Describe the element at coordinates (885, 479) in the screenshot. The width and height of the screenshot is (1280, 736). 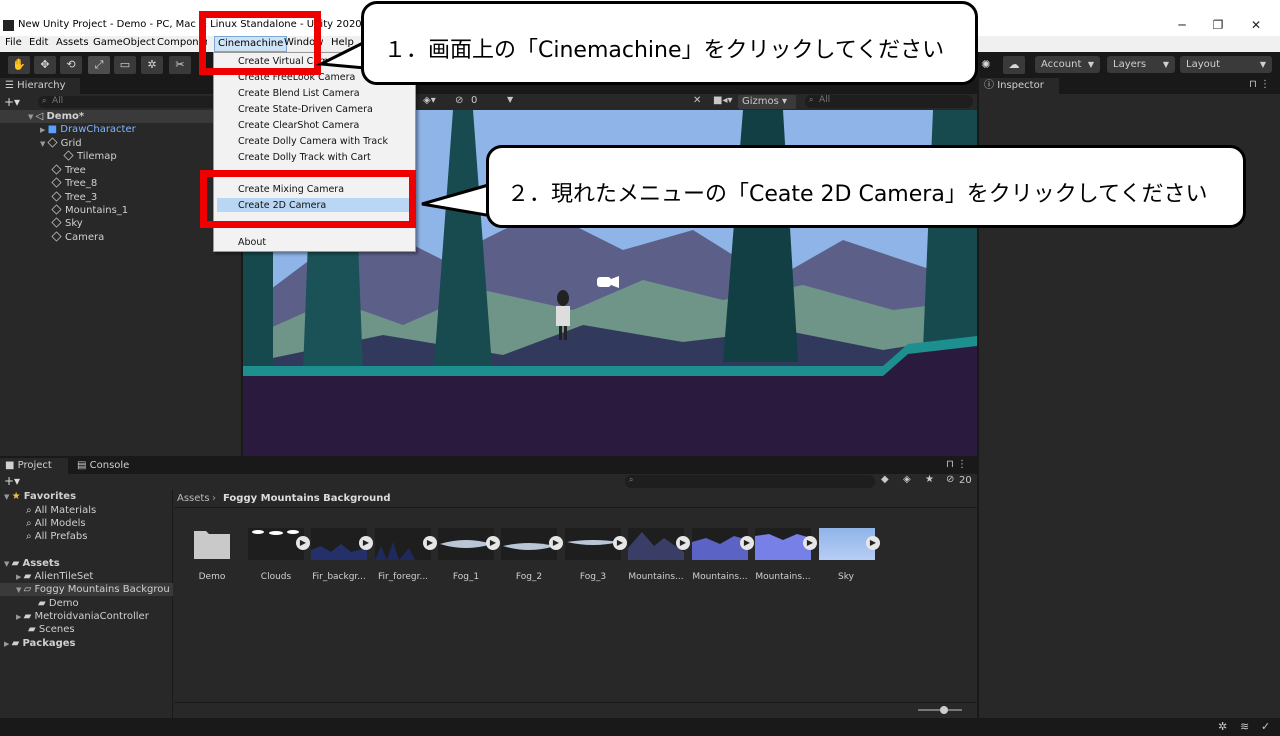
I see `filter-type-icon: ◆` at that location.